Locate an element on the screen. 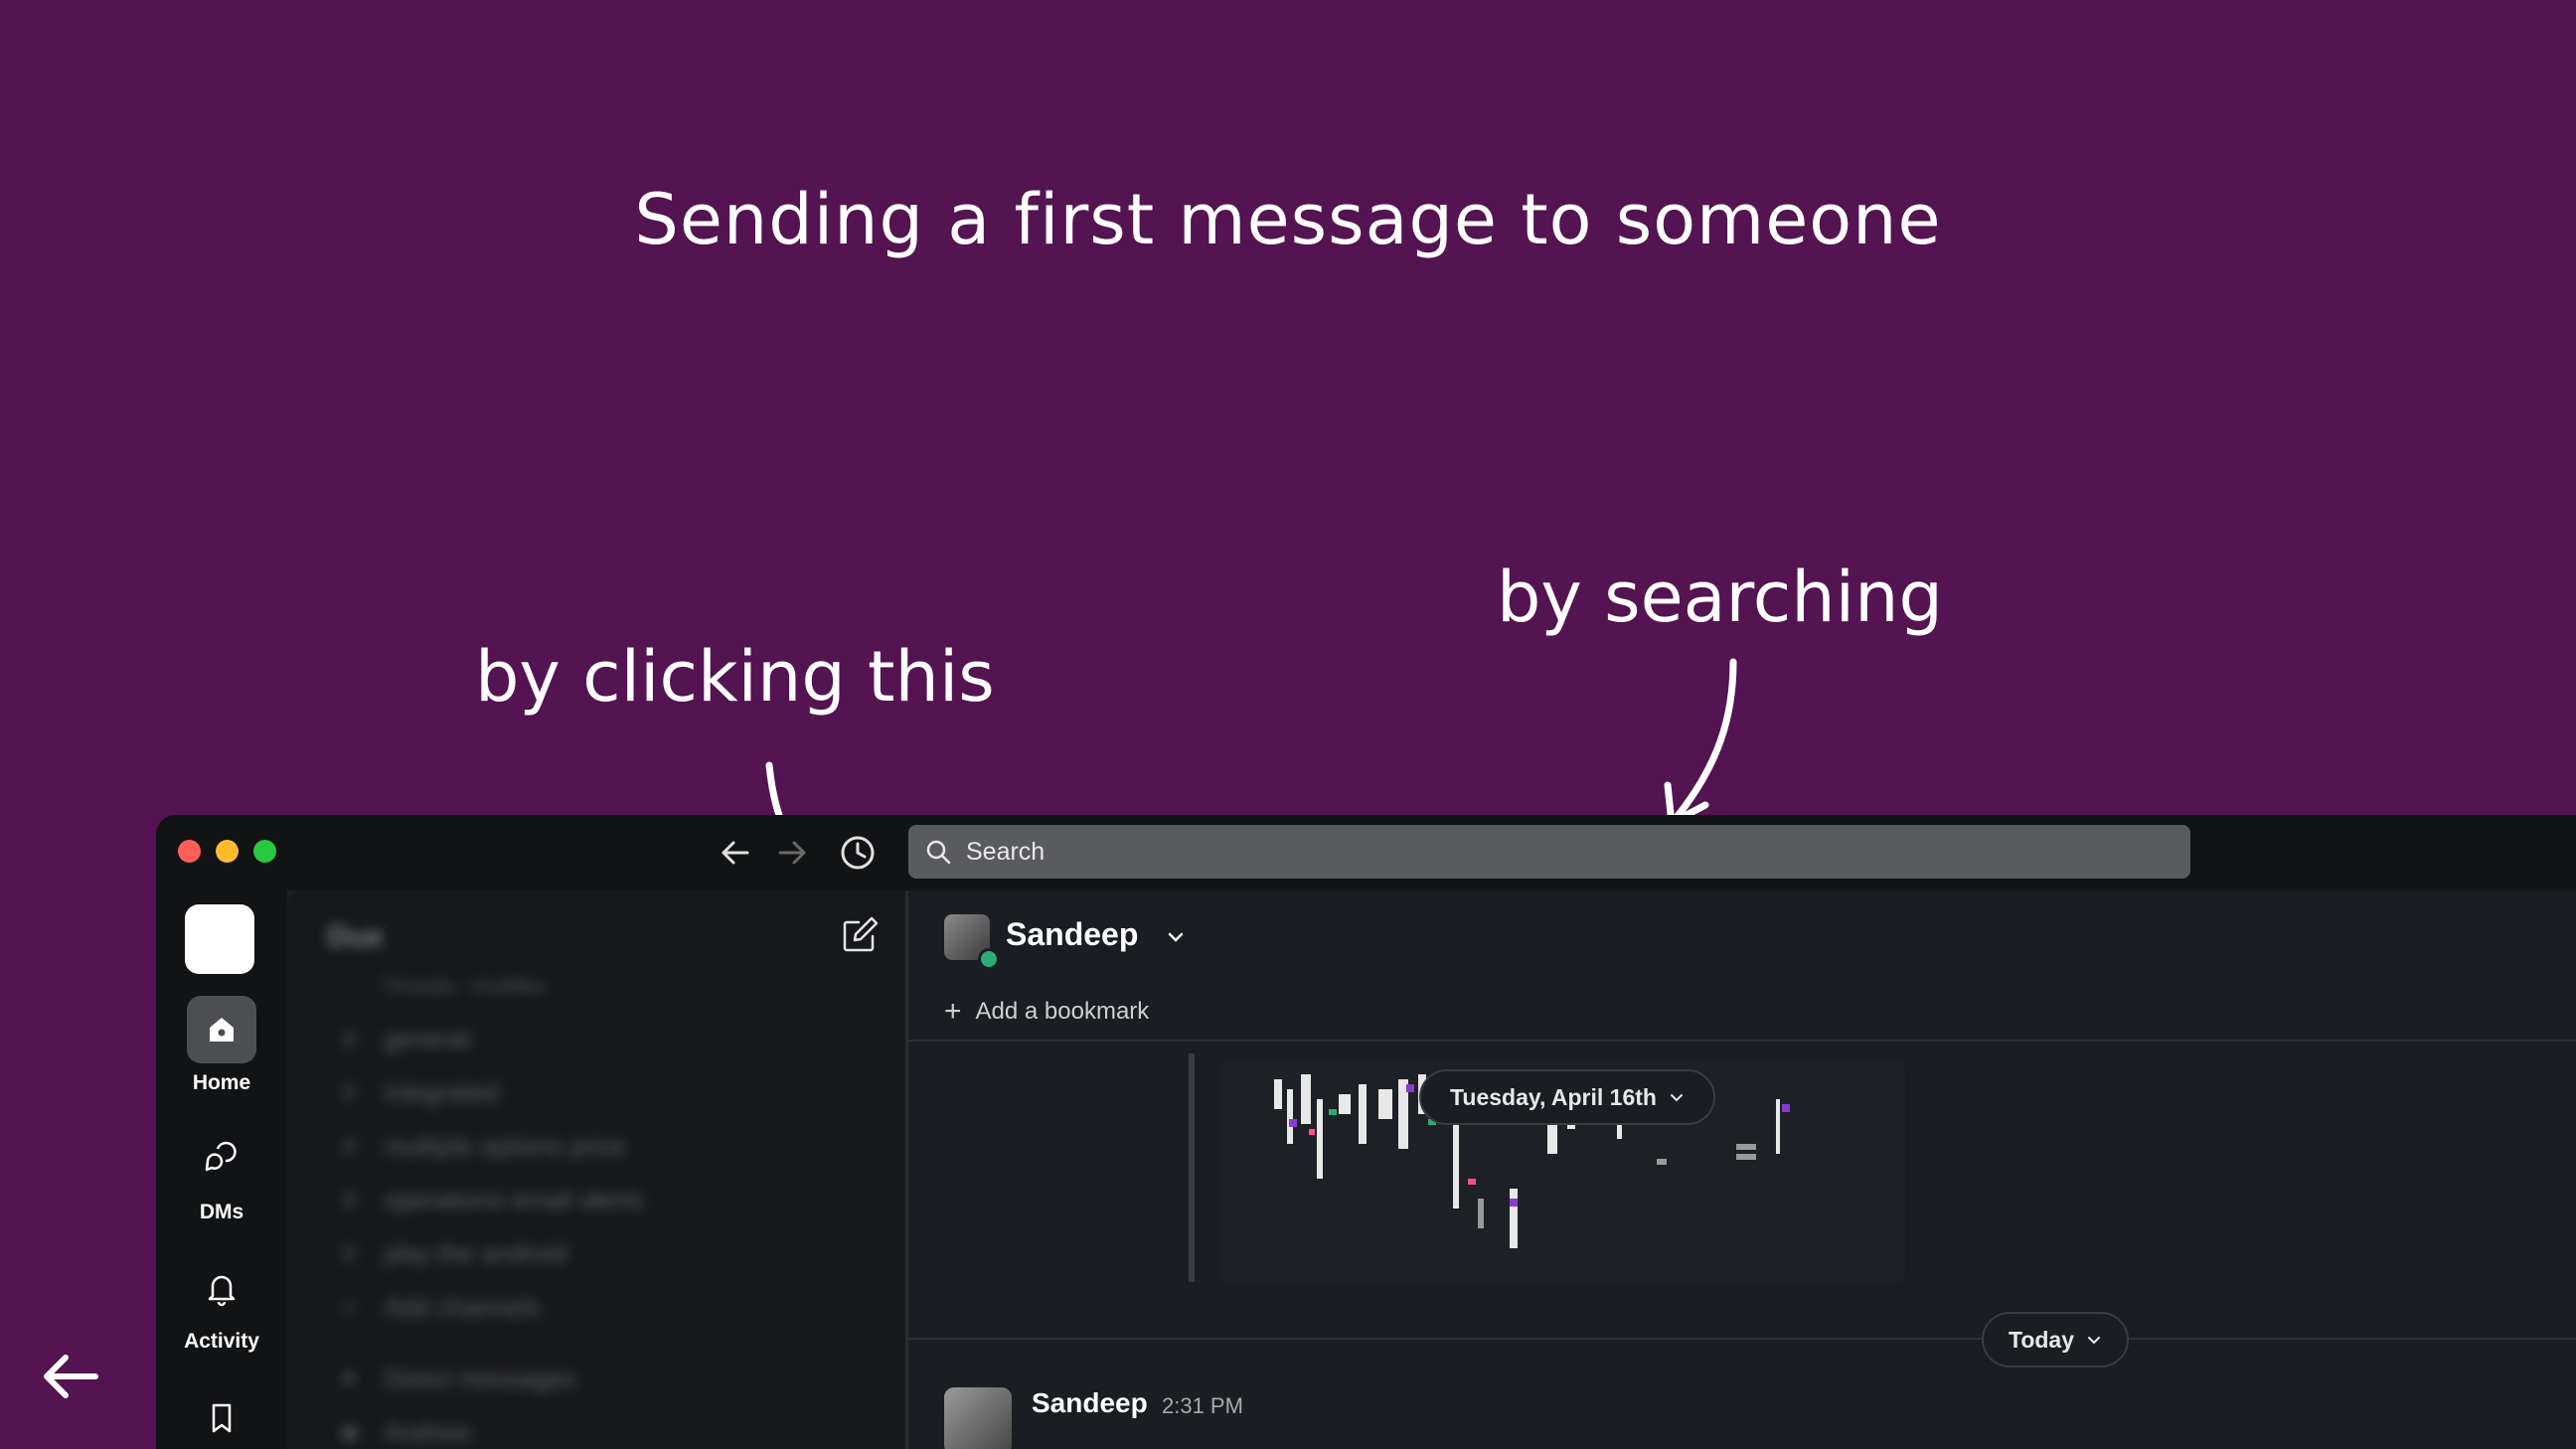 This screenshot has height=1449, width=2576. sidebar-section-dms: ▾ Direct messages is located at coordinates (459, 1379).